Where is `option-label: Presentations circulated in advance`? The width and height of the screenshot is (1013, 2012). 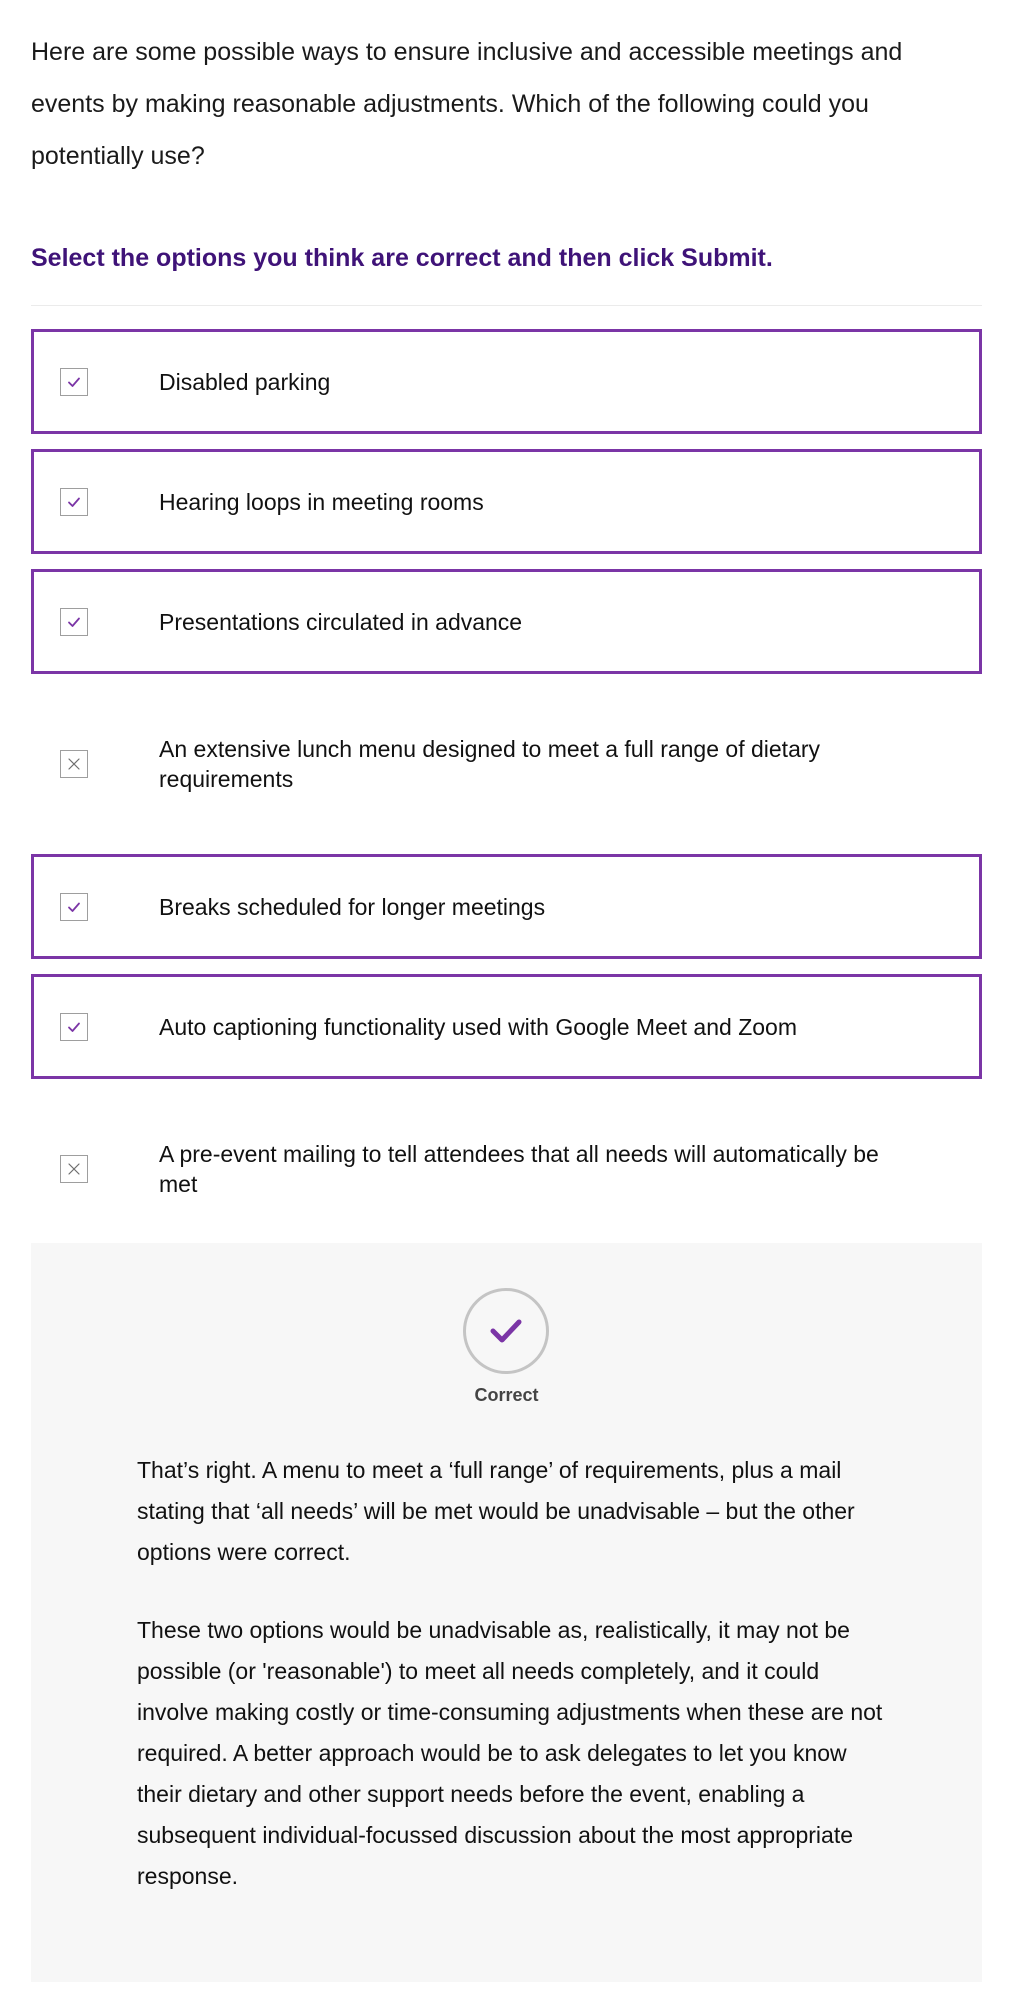 option-label: Presentations circulated in advance is located at coordinates (341, 621).